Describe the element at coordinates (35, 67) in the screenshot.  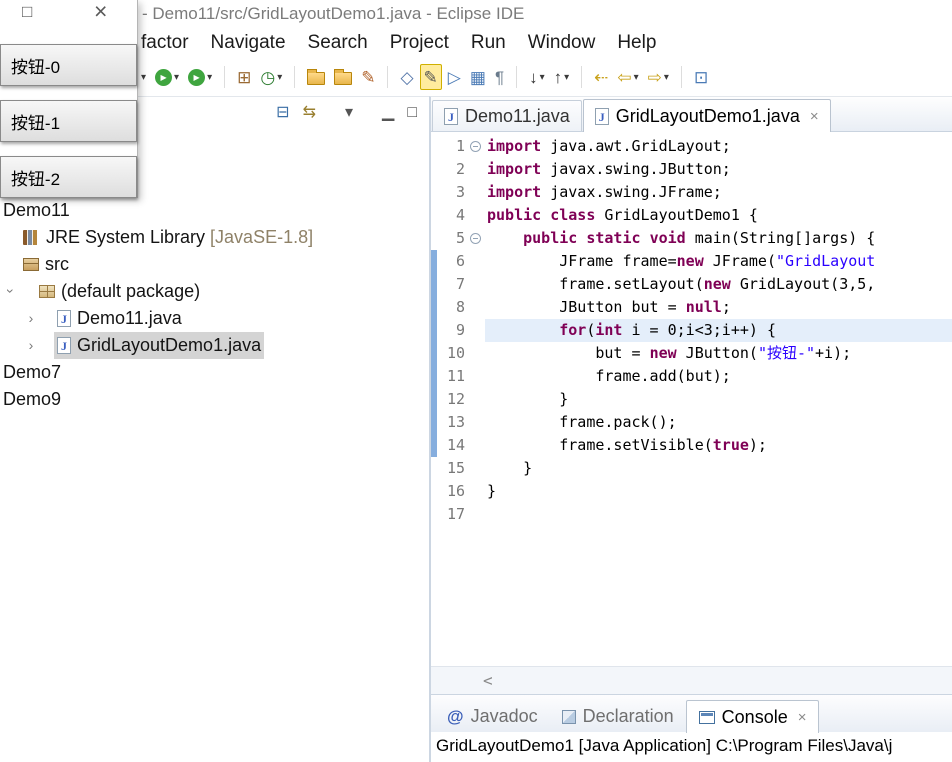
I see `swing-button-label: 按钮-0` at that location.